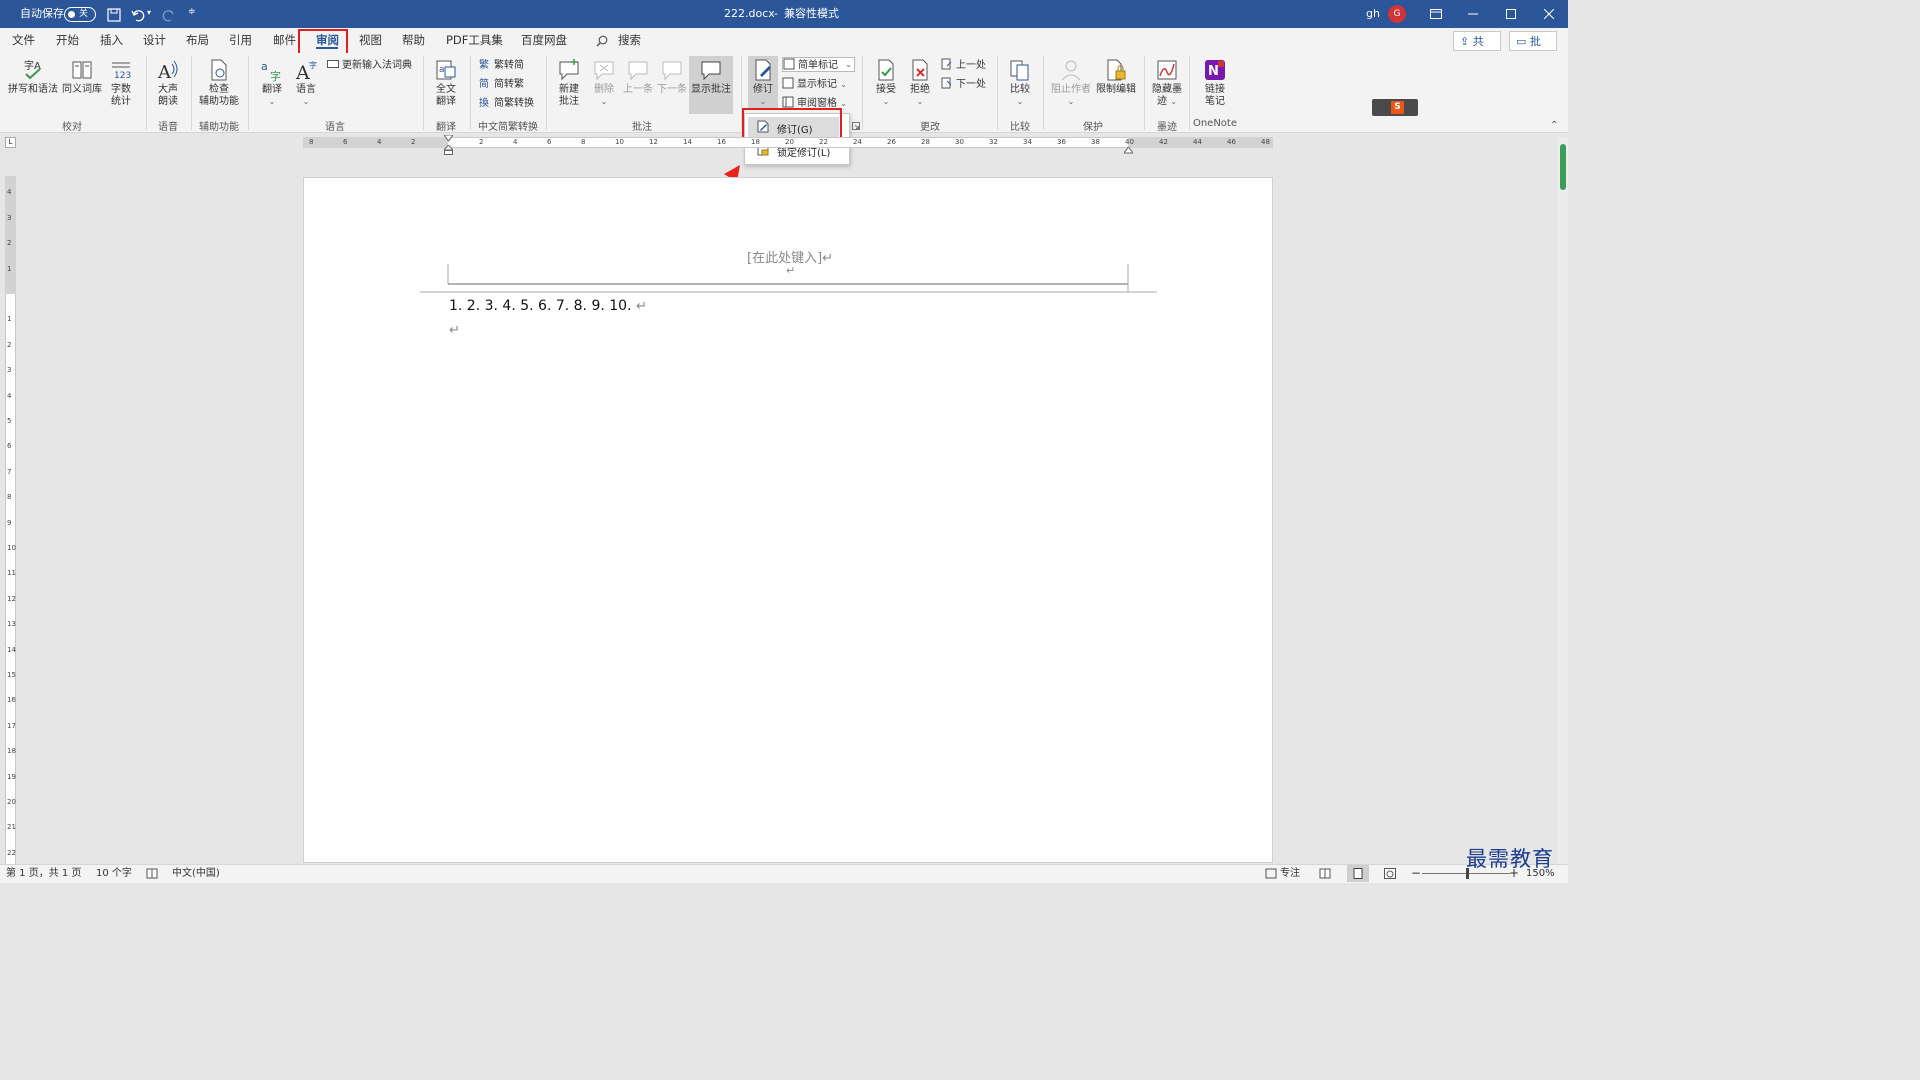 The width and height of the screenshot is (1920, 1080). I want to click on show-comments-icon, so click(711, 71).